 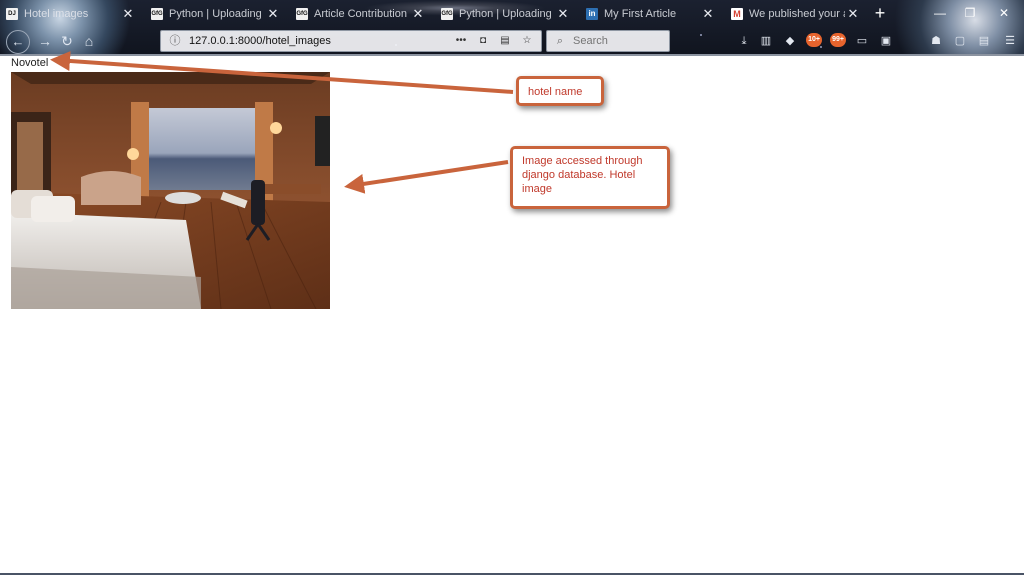 I want to click on home-icon: ⌂, so click(x=89, y=41).